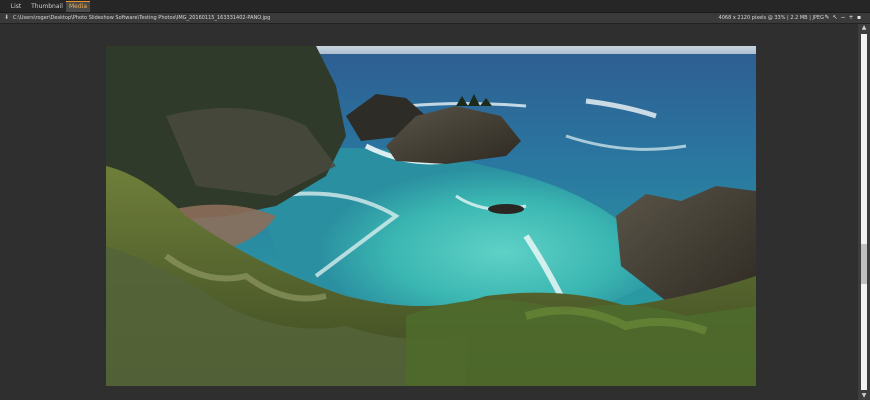 The image size is (870, 400). What do you see at coordinates (859, 18) in the screenshot?
I see `fullscreen-icon: ▪` at bounding box center [859, 18].